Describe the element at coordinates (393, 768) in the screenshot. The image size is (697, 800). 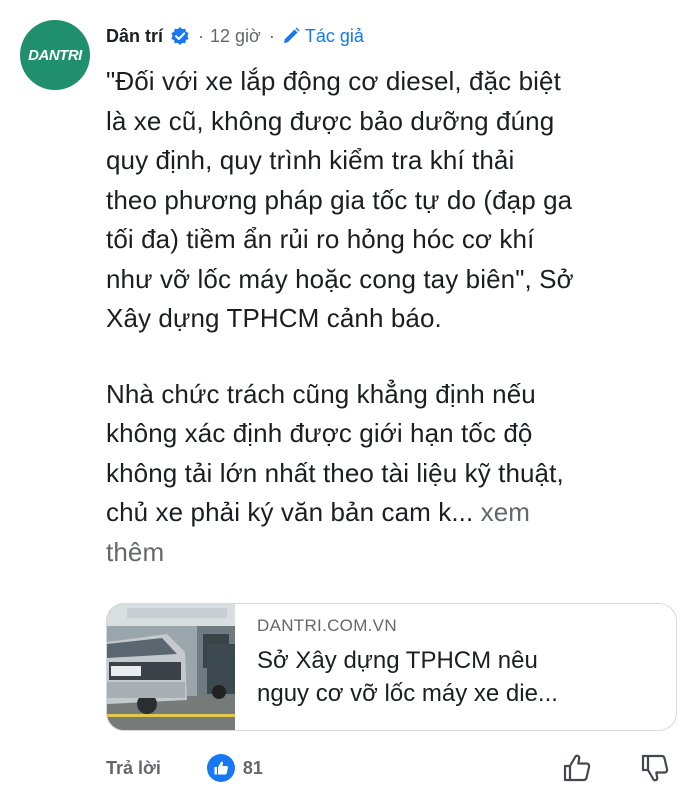
I see `post-footer: Trả lời 81` at that location.